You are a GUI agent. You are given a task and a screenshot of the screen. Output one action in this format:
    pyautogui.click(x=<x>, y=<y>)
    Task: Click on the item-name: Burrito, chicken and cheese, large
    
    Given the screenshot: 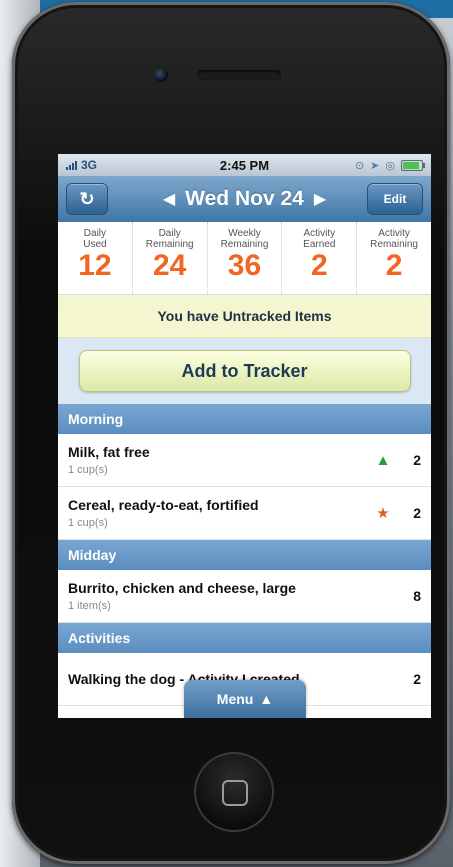 What is the action you would take?
    pyautogui.click(x=182, y=588)
    